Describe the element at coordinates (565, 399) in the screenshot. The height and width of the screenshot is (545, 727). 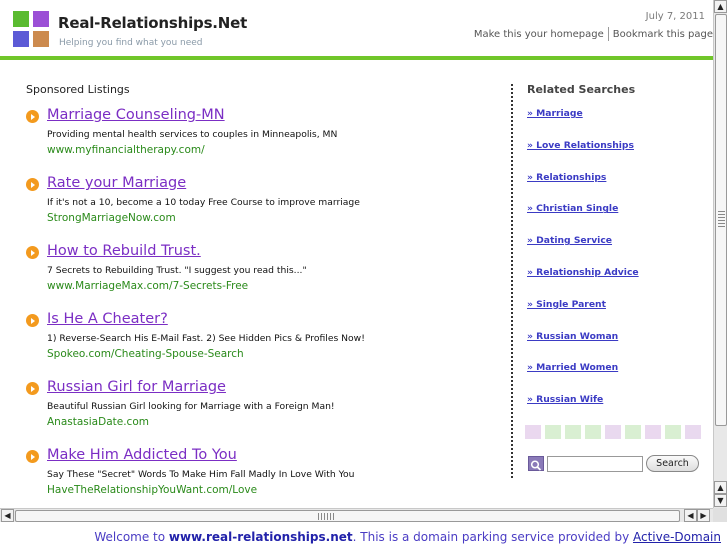
I see `related-search-link: » Russian Wife` at that location.